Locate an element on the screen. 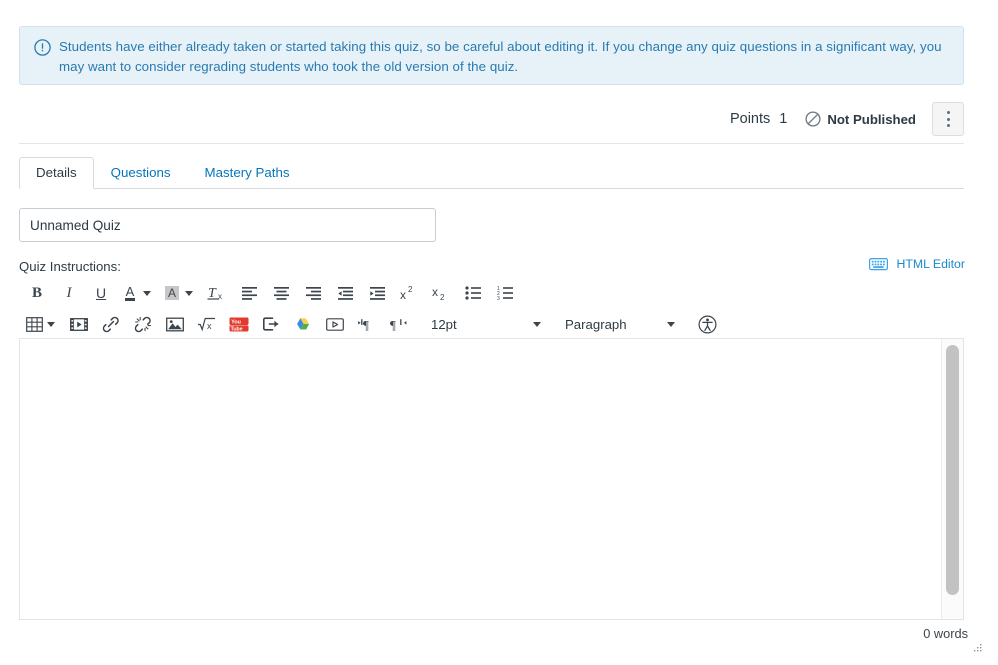  table-dropdown-icon is located at coordinates (51, 324).